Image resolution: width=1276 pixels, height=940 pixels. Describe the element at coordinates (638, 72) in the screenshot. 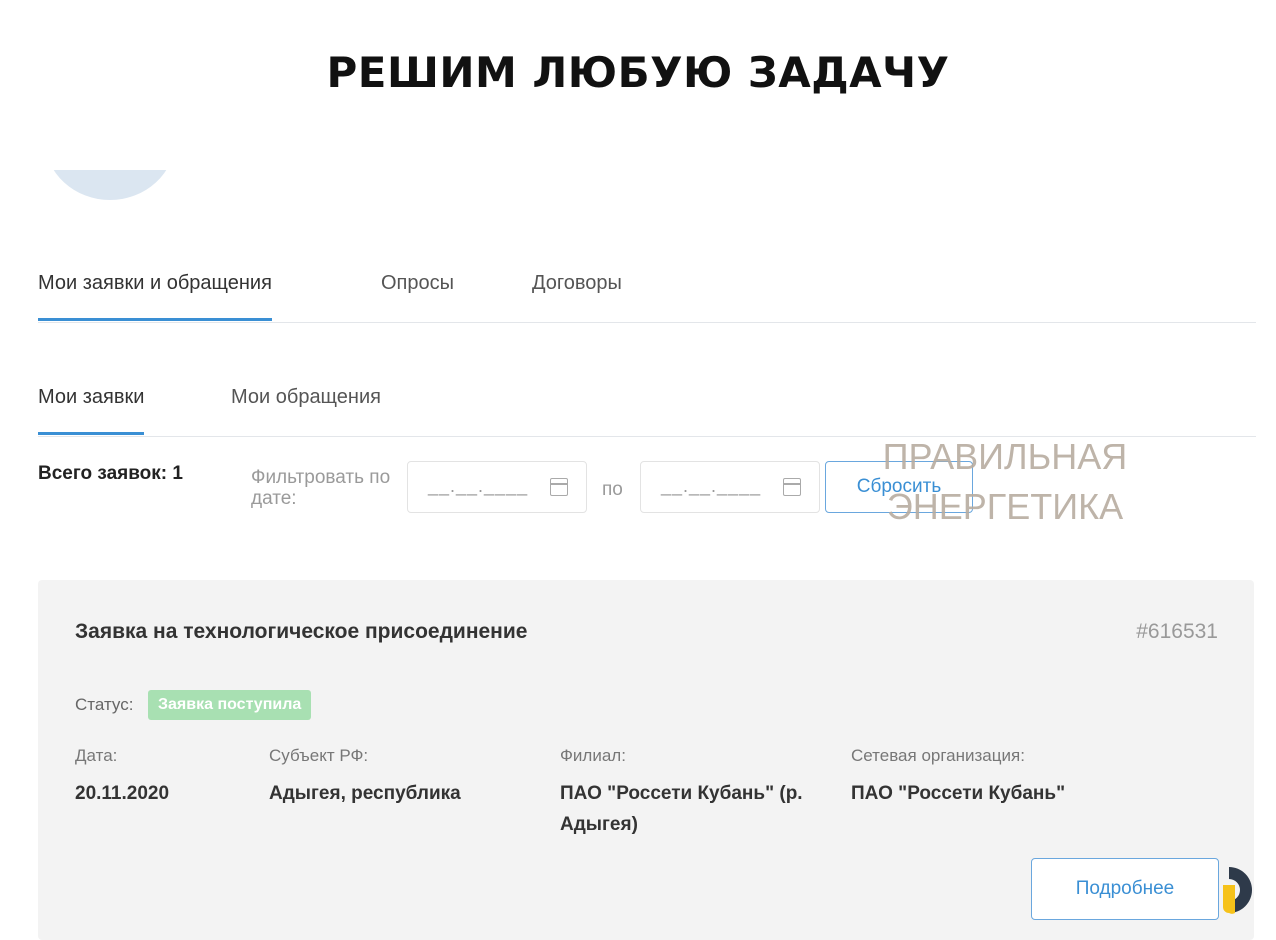

I see `page-headline: РЕШИМ ЛЮБУЮ ЗАДАЧУ` at that location.